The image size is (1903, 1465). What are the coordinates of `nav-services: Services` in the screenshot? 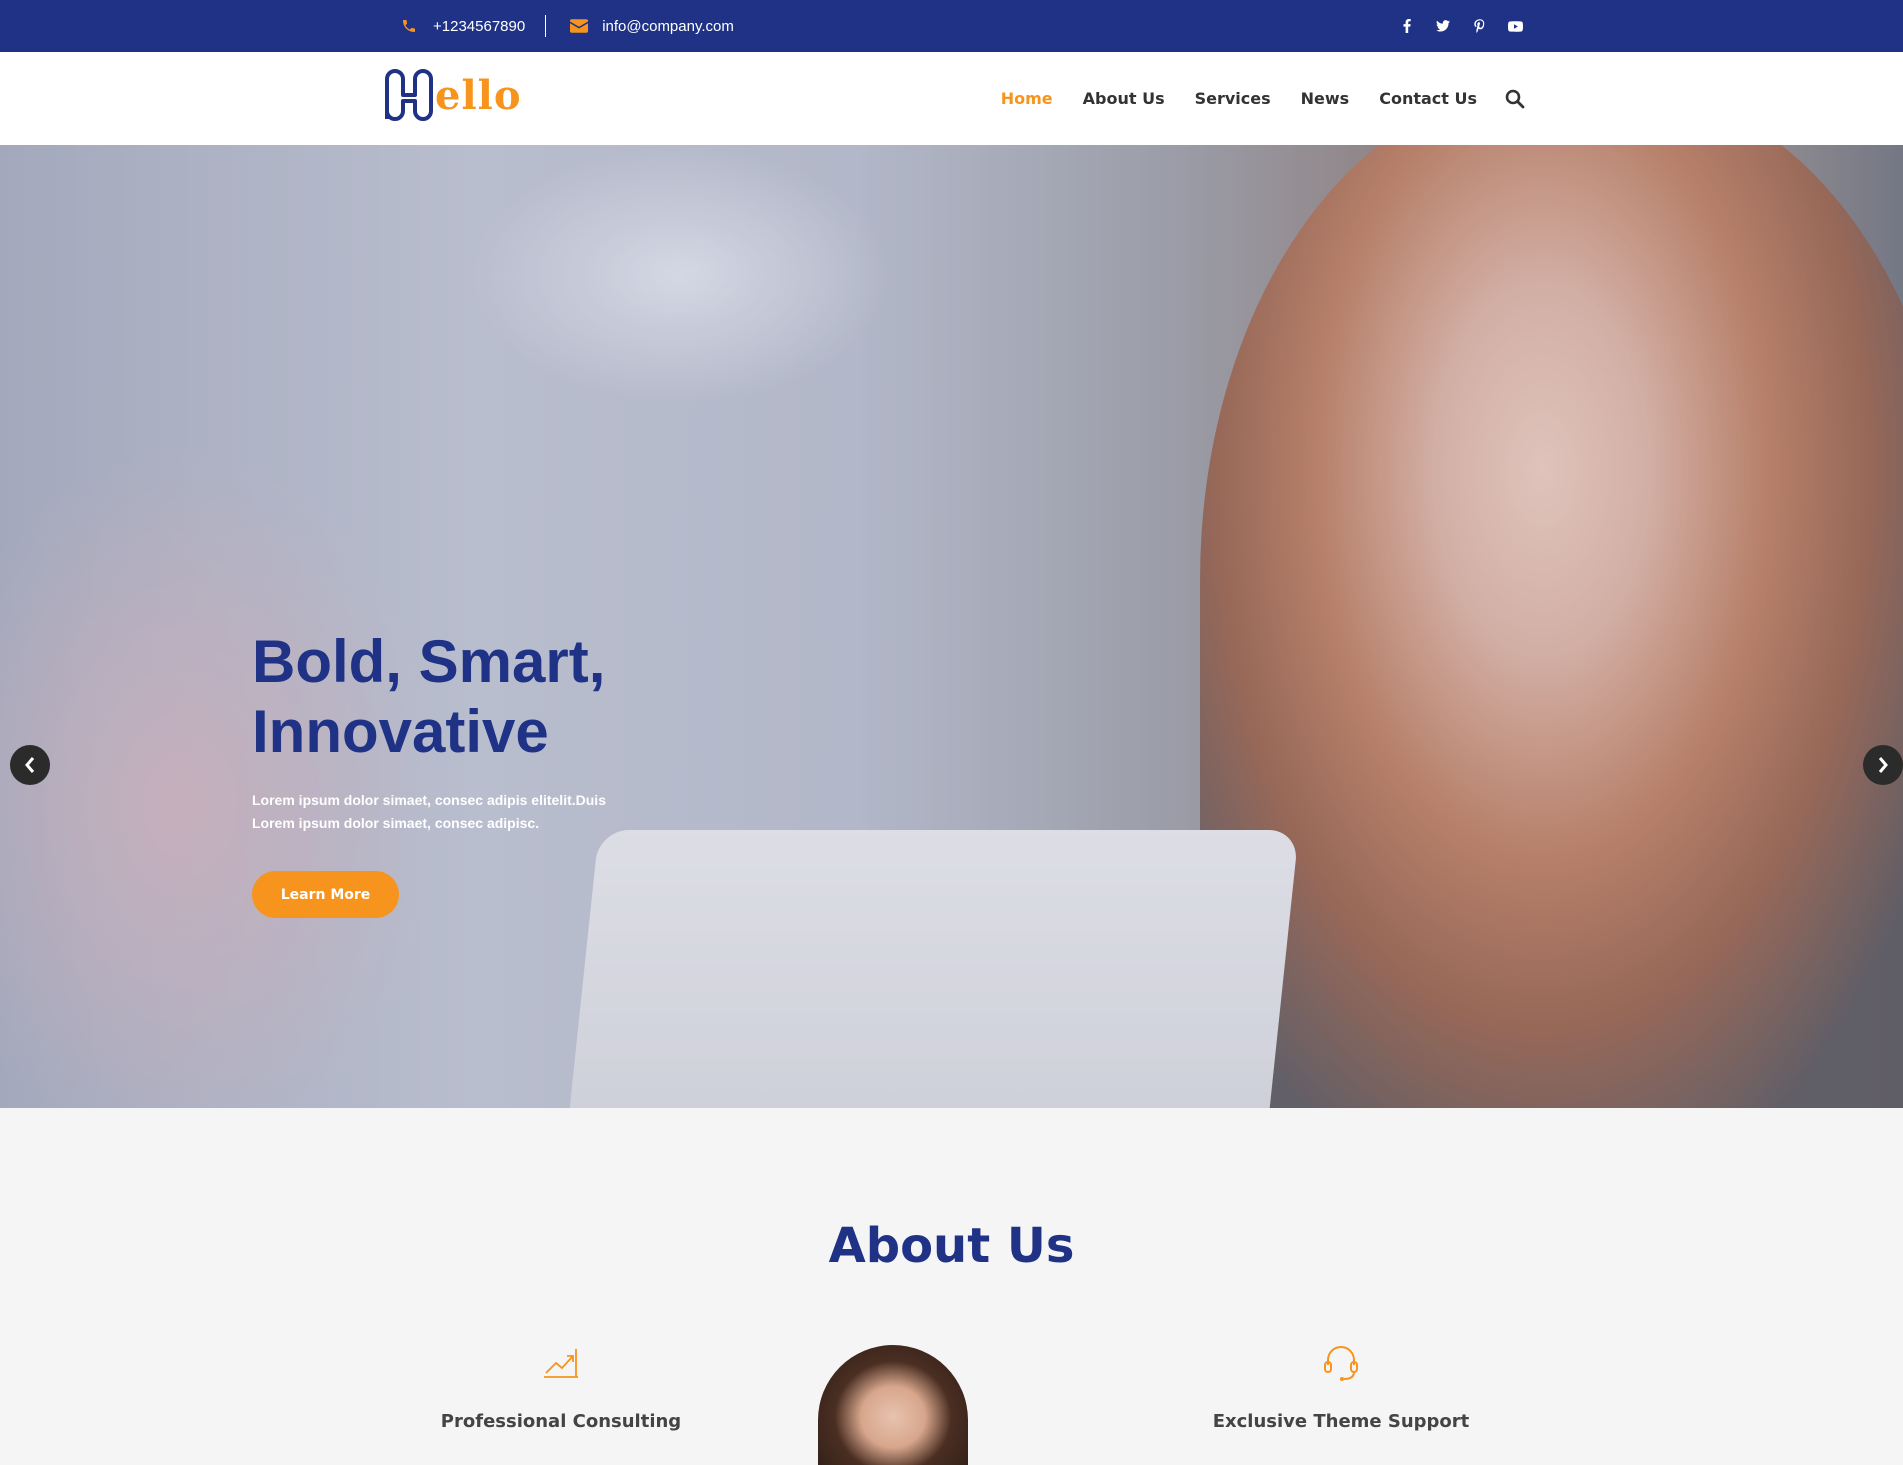 It's located at (1233, 98).